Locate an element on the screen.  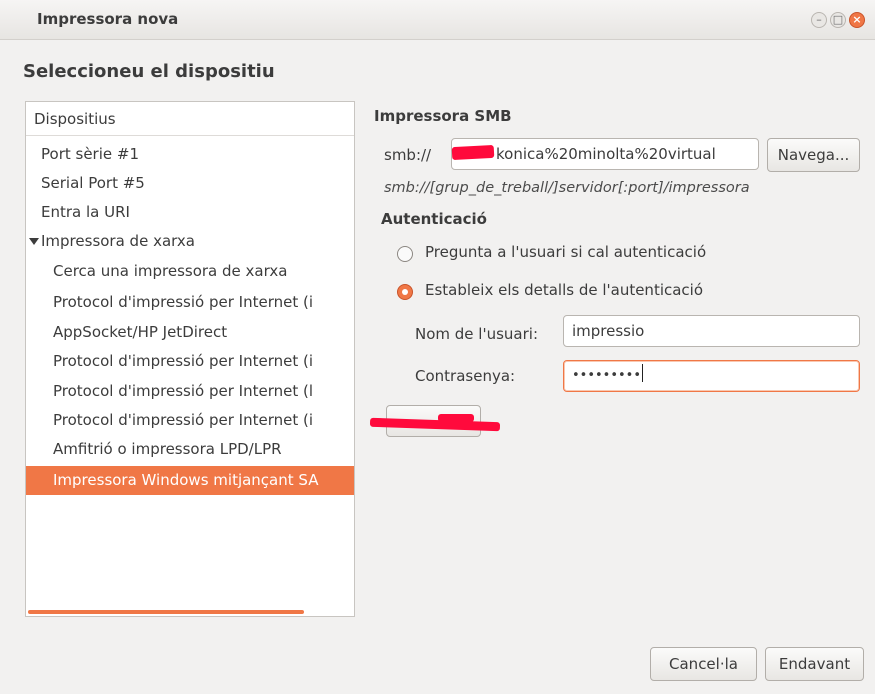
username-input: impressio is located at coordinates (711, 331).